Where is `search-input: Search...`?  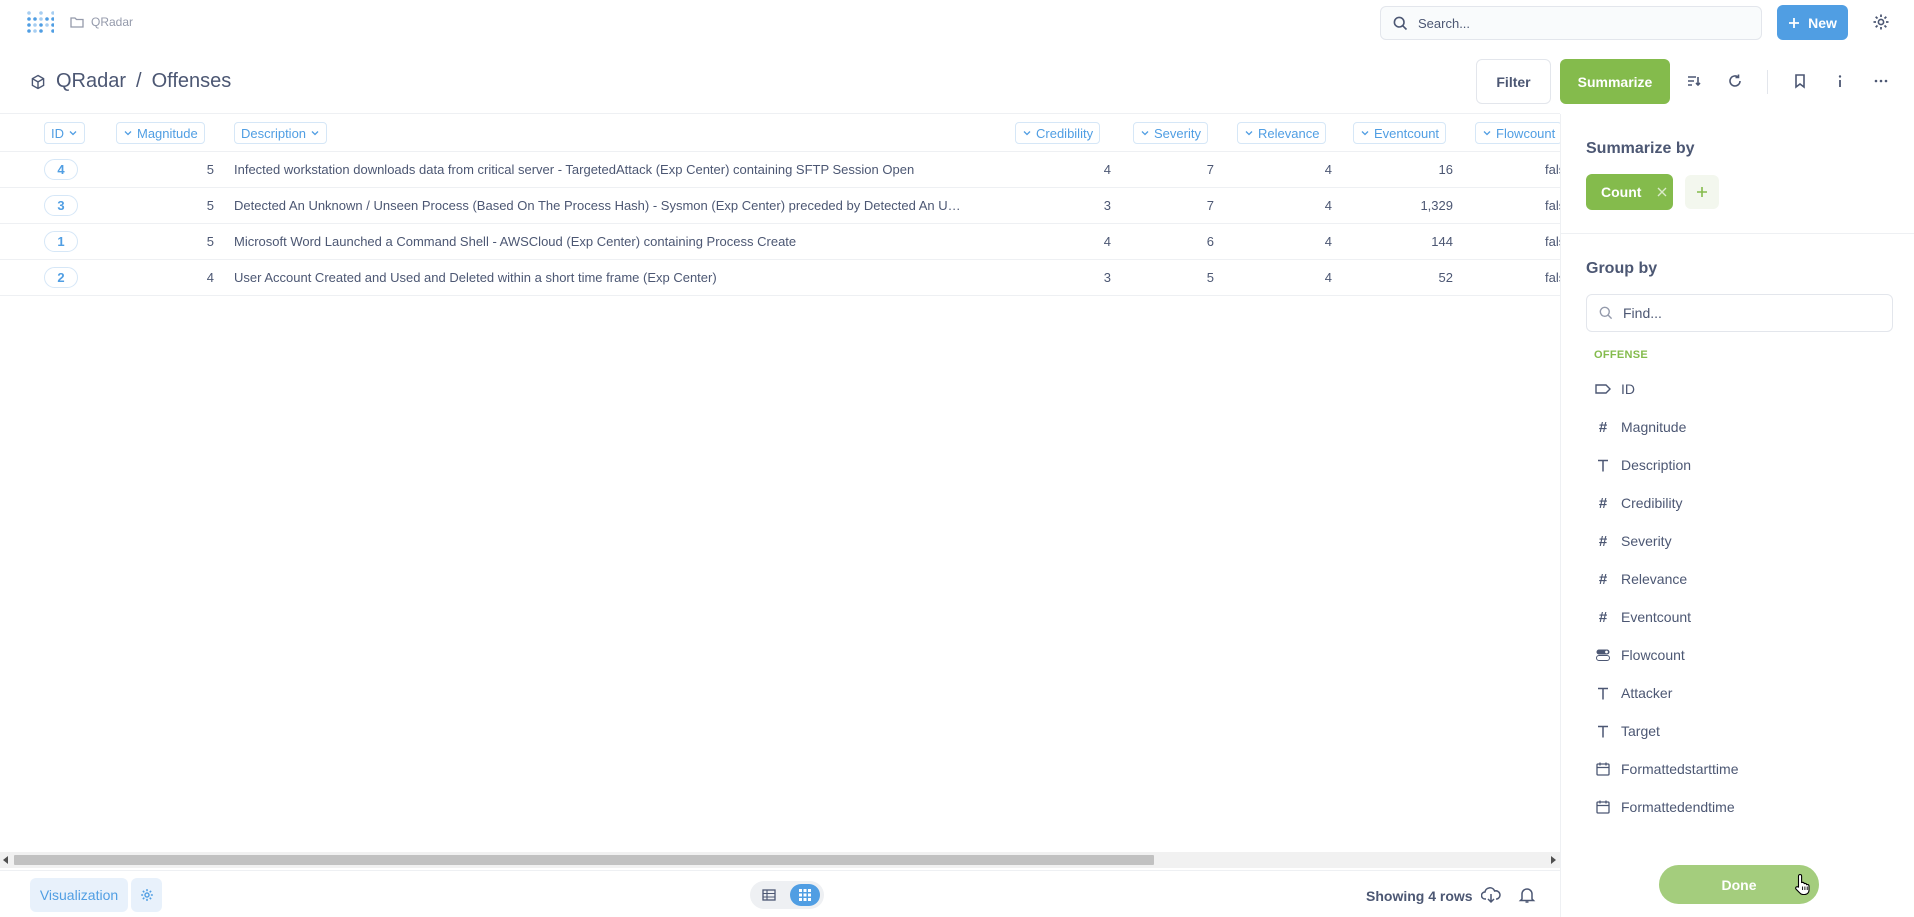
search-input: Search... is located at coordinates (1571, 23).